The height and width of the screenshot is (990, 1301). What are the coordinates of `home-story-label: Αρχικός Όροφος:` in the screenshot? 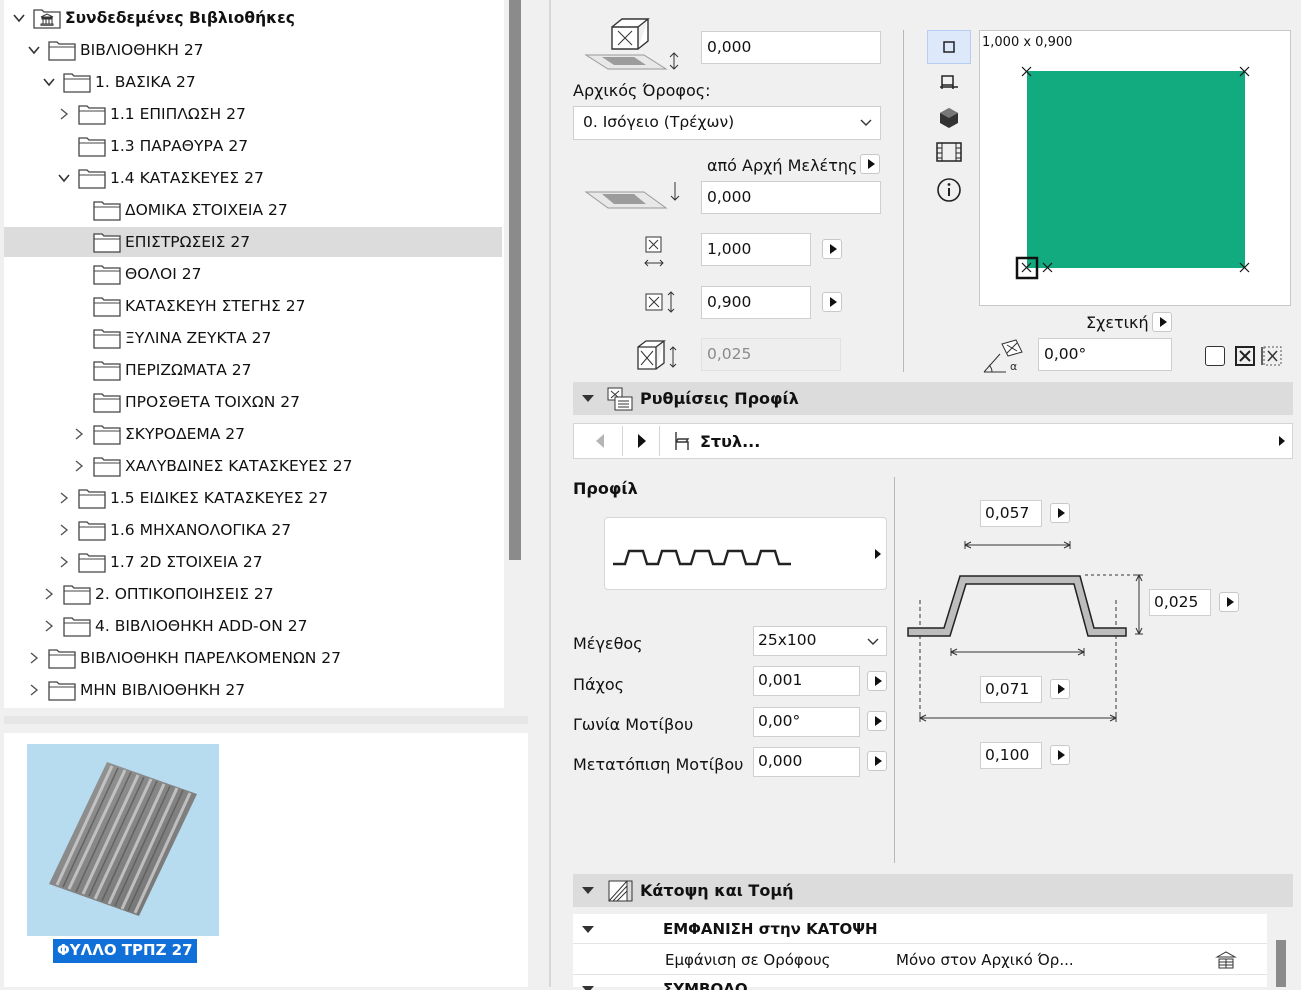 It's located at (642, 90).